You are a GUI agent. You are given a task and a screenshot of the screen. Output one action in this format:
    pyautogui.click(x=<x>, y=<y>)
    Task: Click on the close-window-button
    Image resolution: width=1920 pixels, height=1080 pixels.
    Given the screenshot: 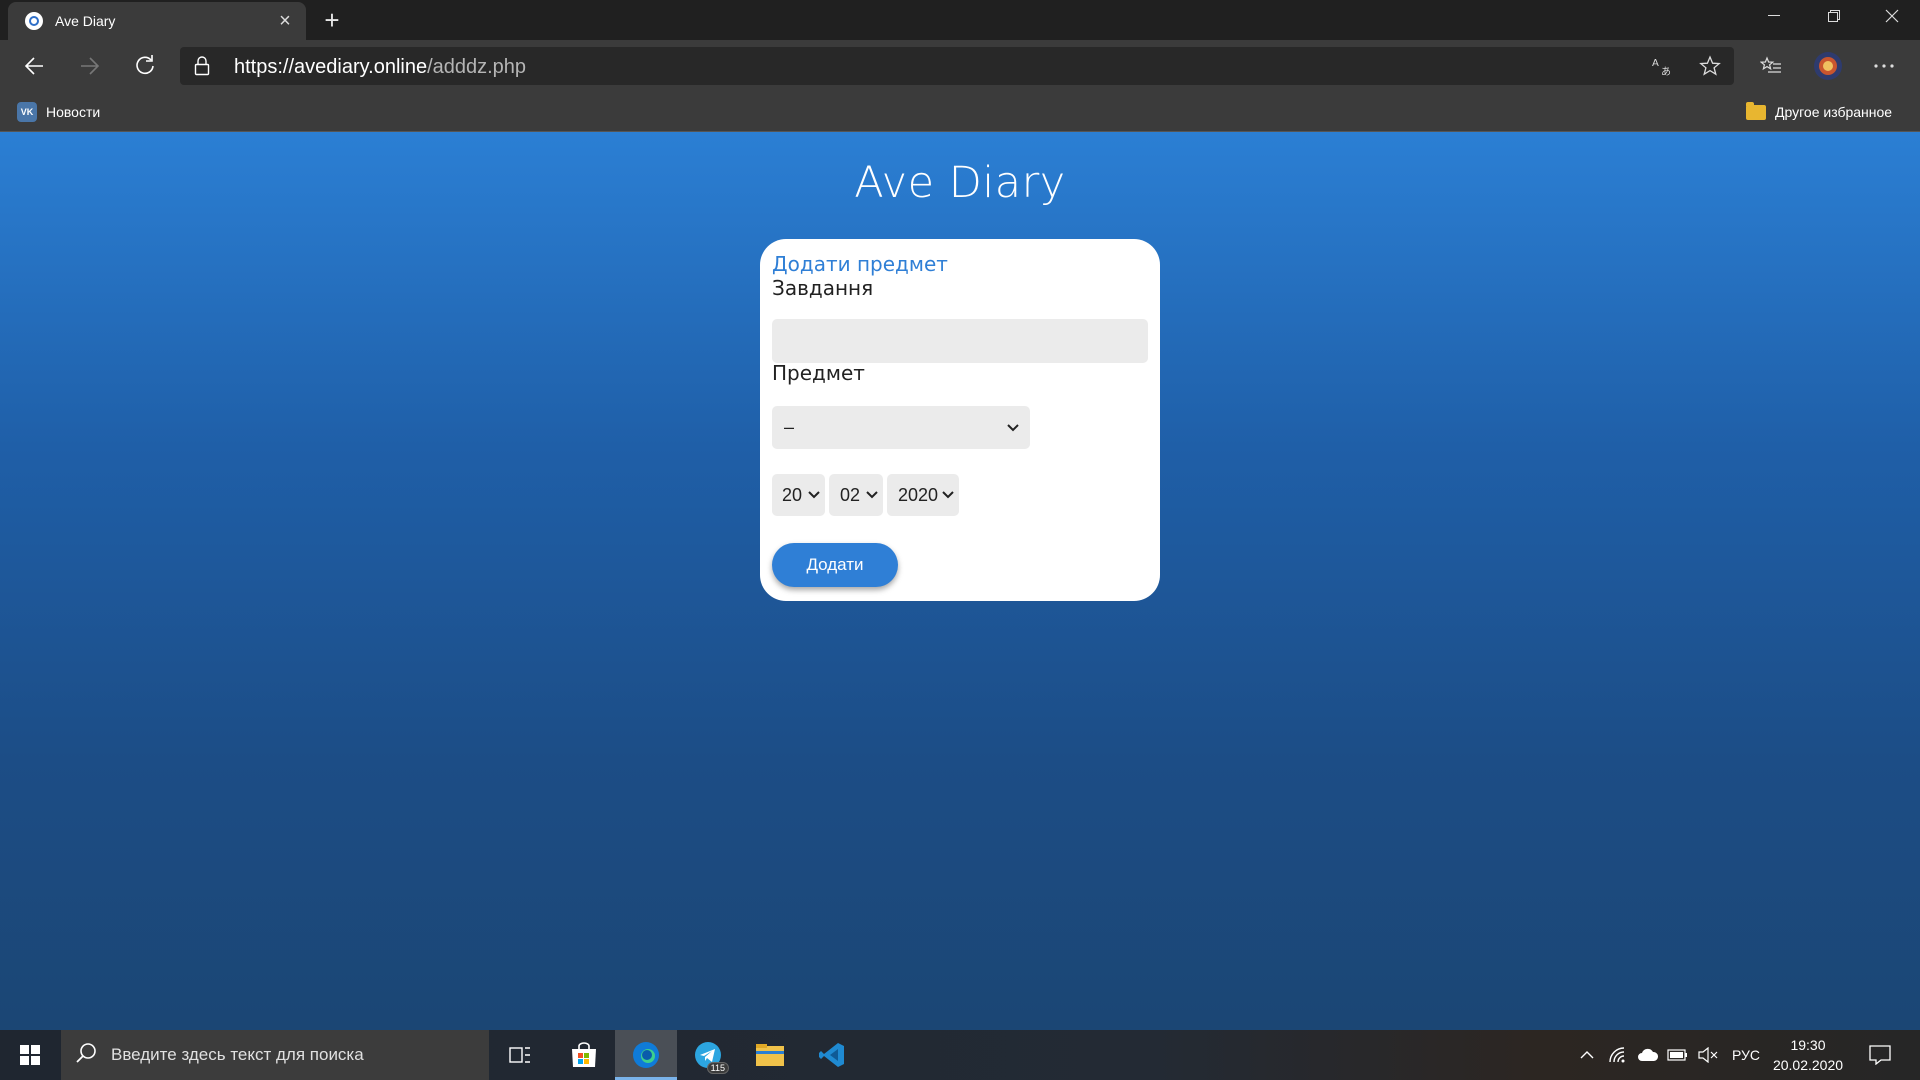 What is the action you would take?
    pyautogui.click(x=1892, y=16)
    